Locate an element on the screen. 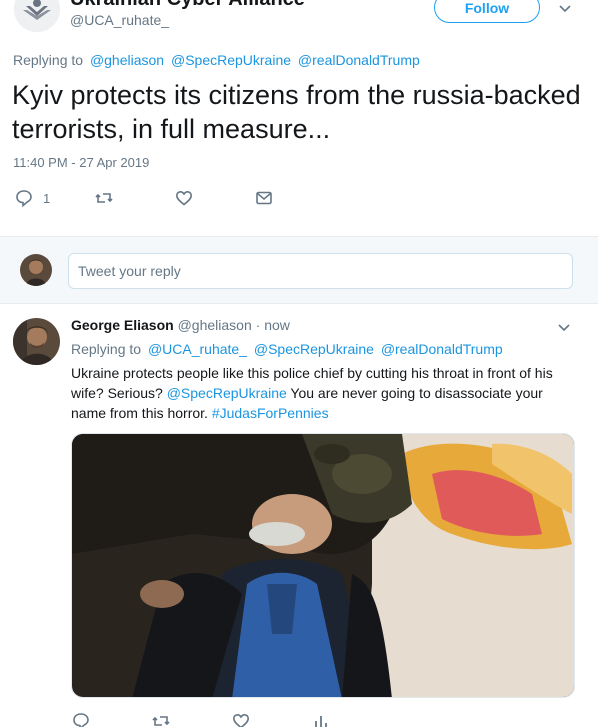 The image size is (598, 727). tweet-timestamp: 11:40 PM - 27 Apr 2019 is located at coordinates (81, 162).